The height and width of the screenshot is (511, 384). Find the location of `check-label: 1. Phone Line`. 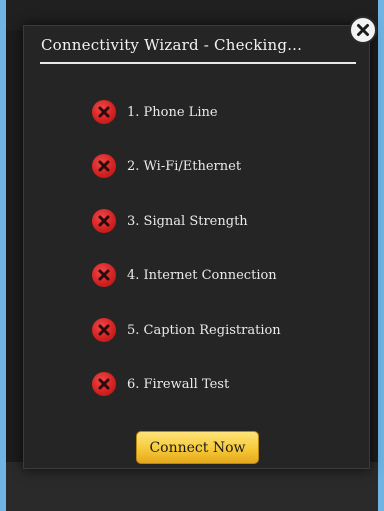

check-label: 1. Phone Line is located at coordinates (172, 112).